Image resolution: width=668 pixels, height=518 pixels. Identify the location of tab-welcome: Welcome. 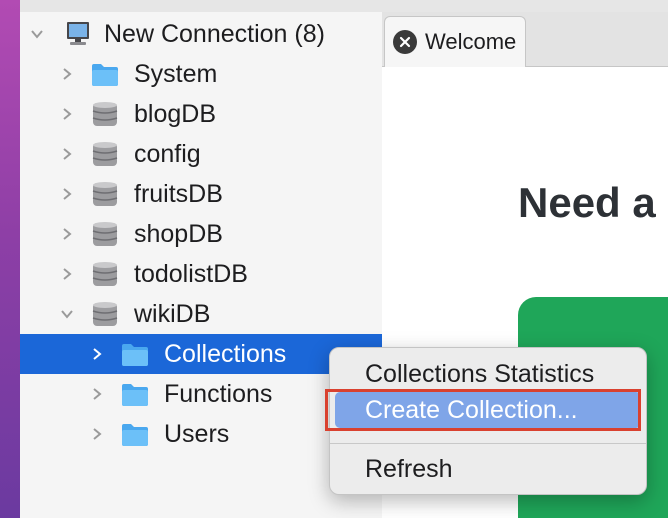
(455, 41).